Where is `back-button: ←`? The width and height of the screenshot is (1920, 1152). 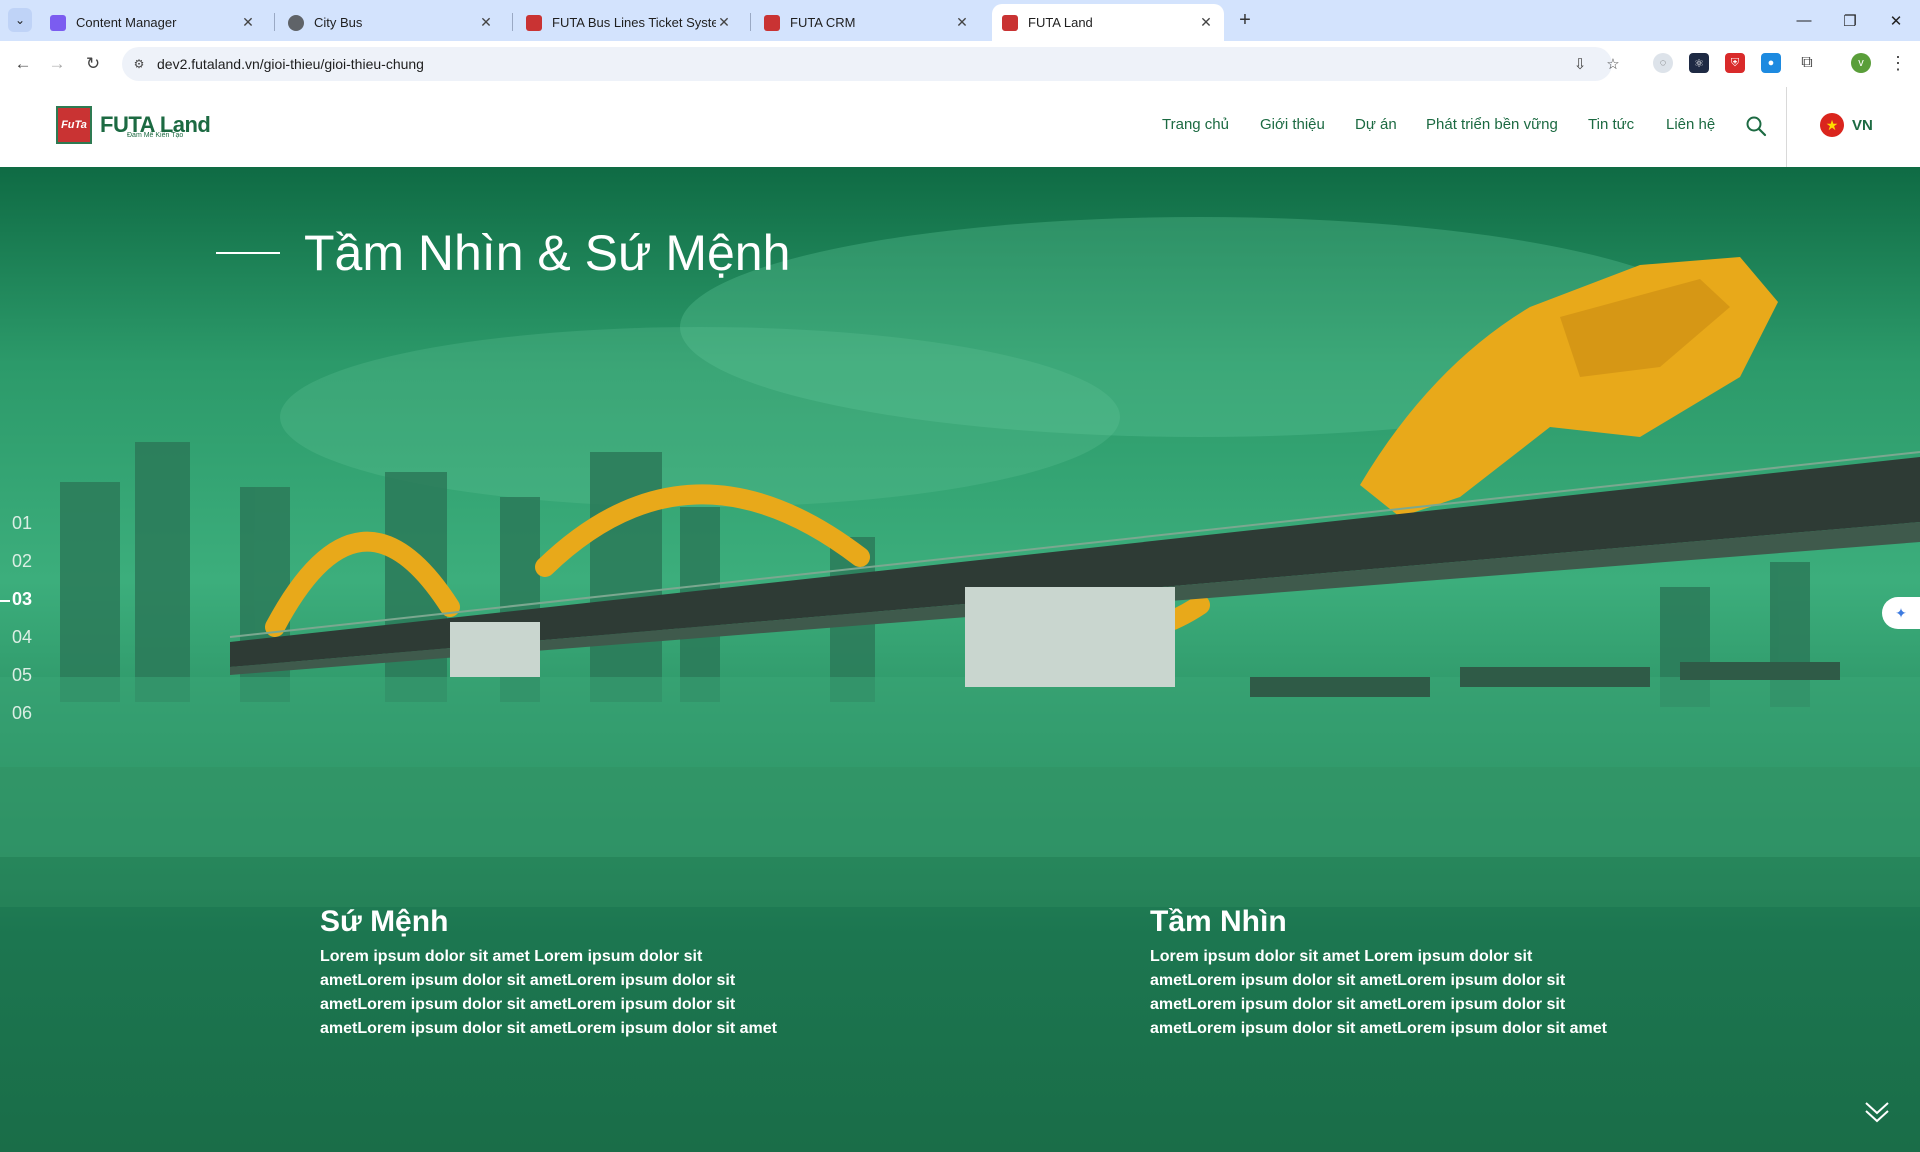 back-button: ← is located at coordinates (23, 64).